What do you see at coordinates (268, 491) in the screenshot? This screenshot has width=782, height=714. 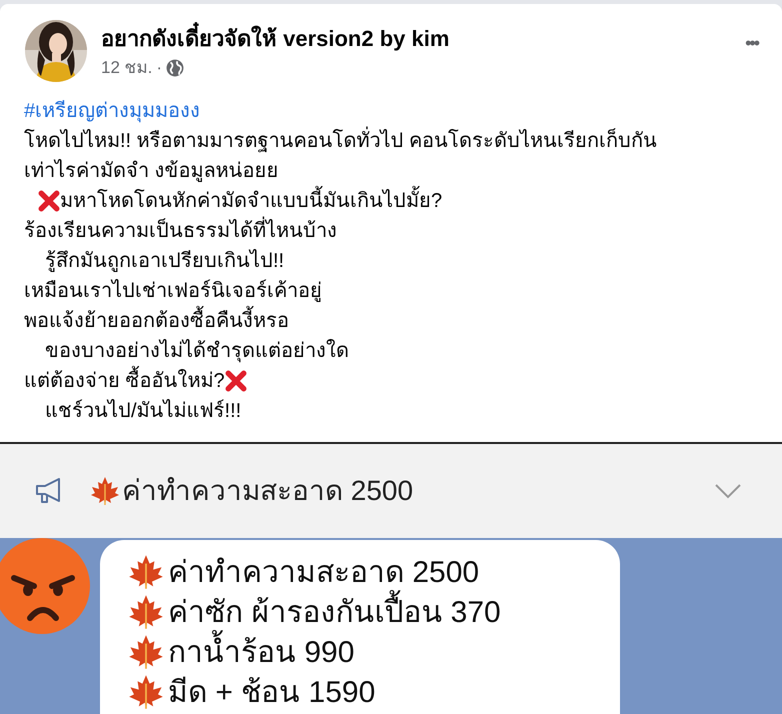 I see `announcement-text: ค่าทำความสะอาด 2500` at bounding box center [268, 491].